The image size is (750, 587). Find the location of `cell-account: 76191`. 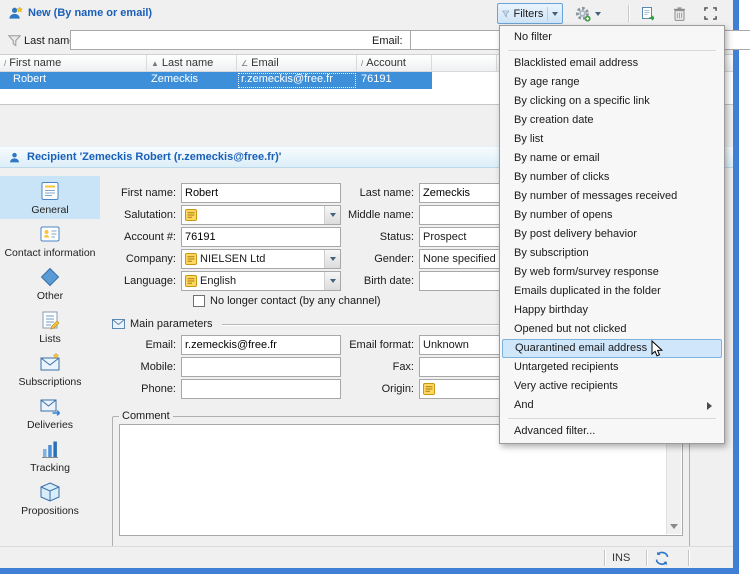

cell-account: 76191 is located at coordinates (394, 80).